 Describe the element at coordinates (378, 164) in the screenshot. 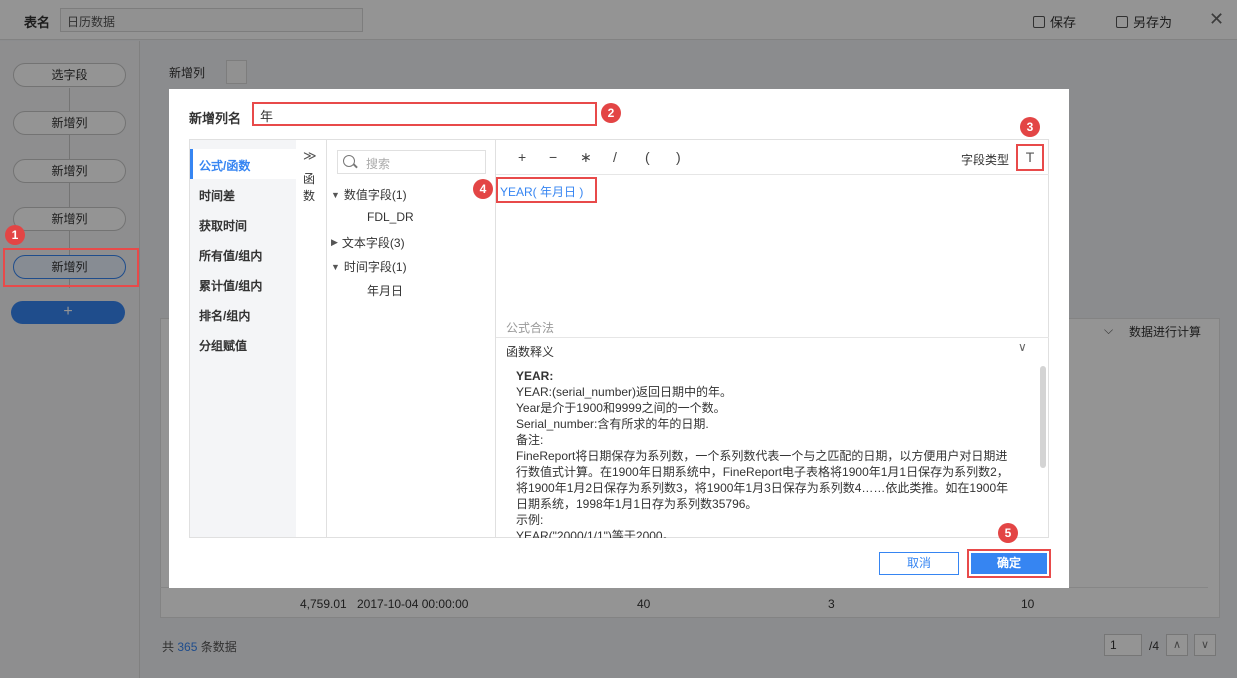

I see `search-placeholder: 搜索` at that location.